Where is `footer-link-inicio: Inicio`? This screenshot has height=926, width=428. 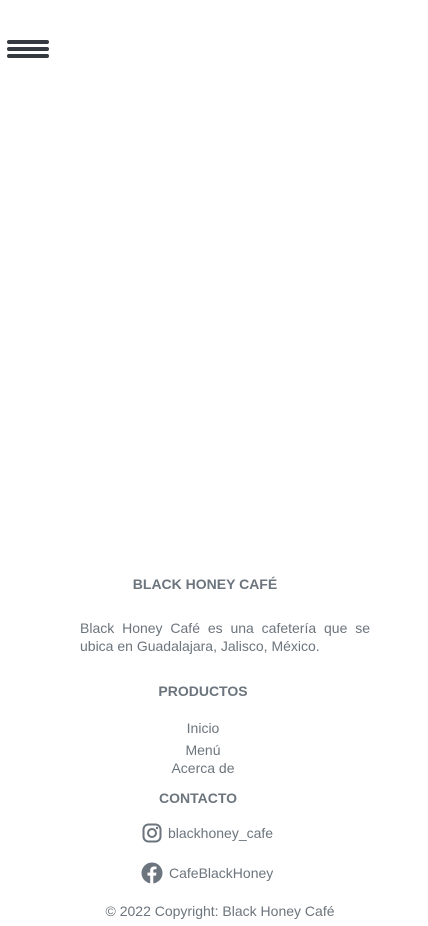 footer-link-inicio: Inicio is located at coordinates (203, 728).